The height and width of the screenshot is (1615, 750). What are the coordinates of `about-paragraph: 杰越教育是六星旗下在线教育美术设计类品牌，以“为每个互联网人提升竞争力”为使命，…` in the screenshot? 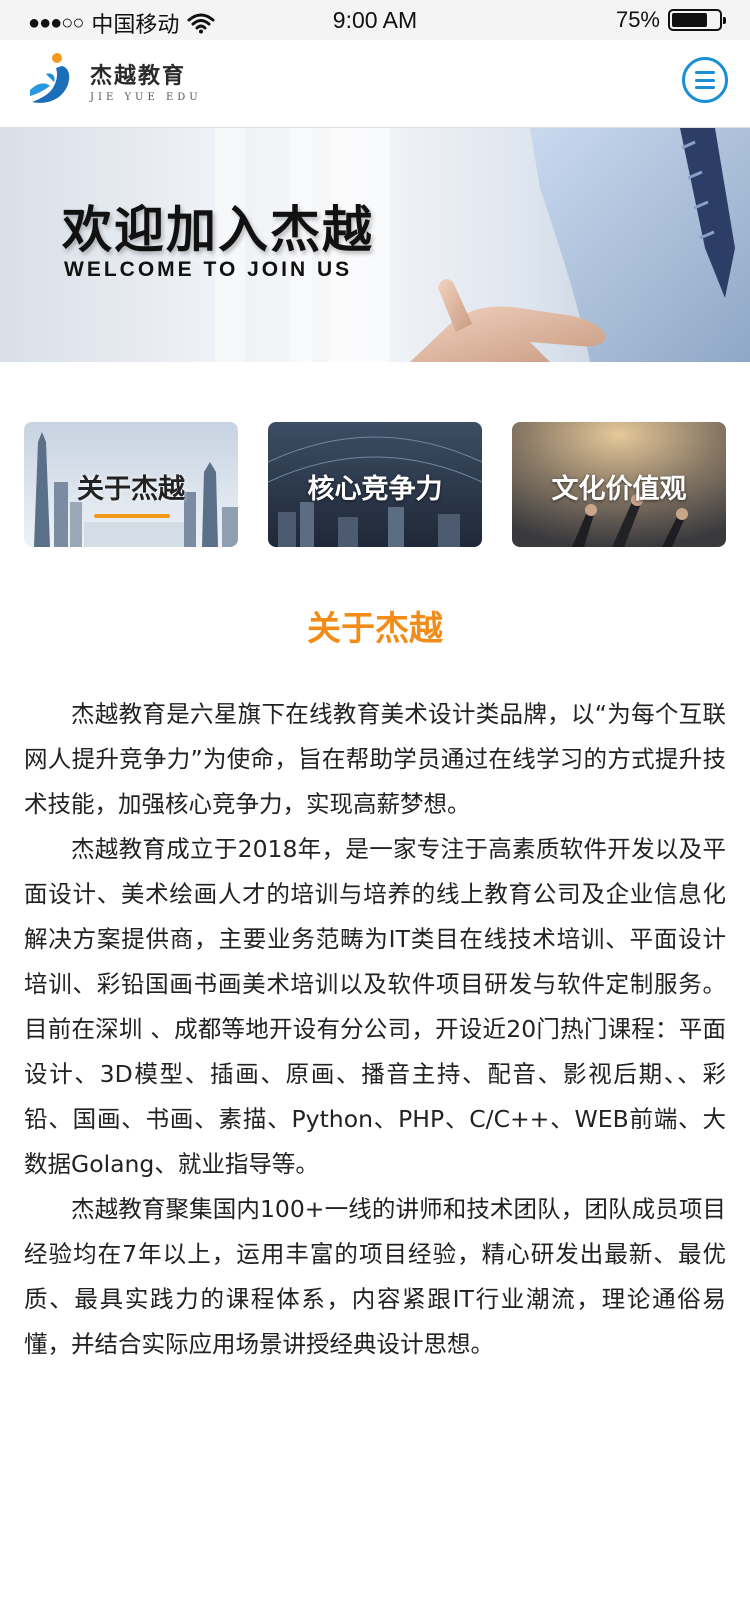 It's located at (375, 759).